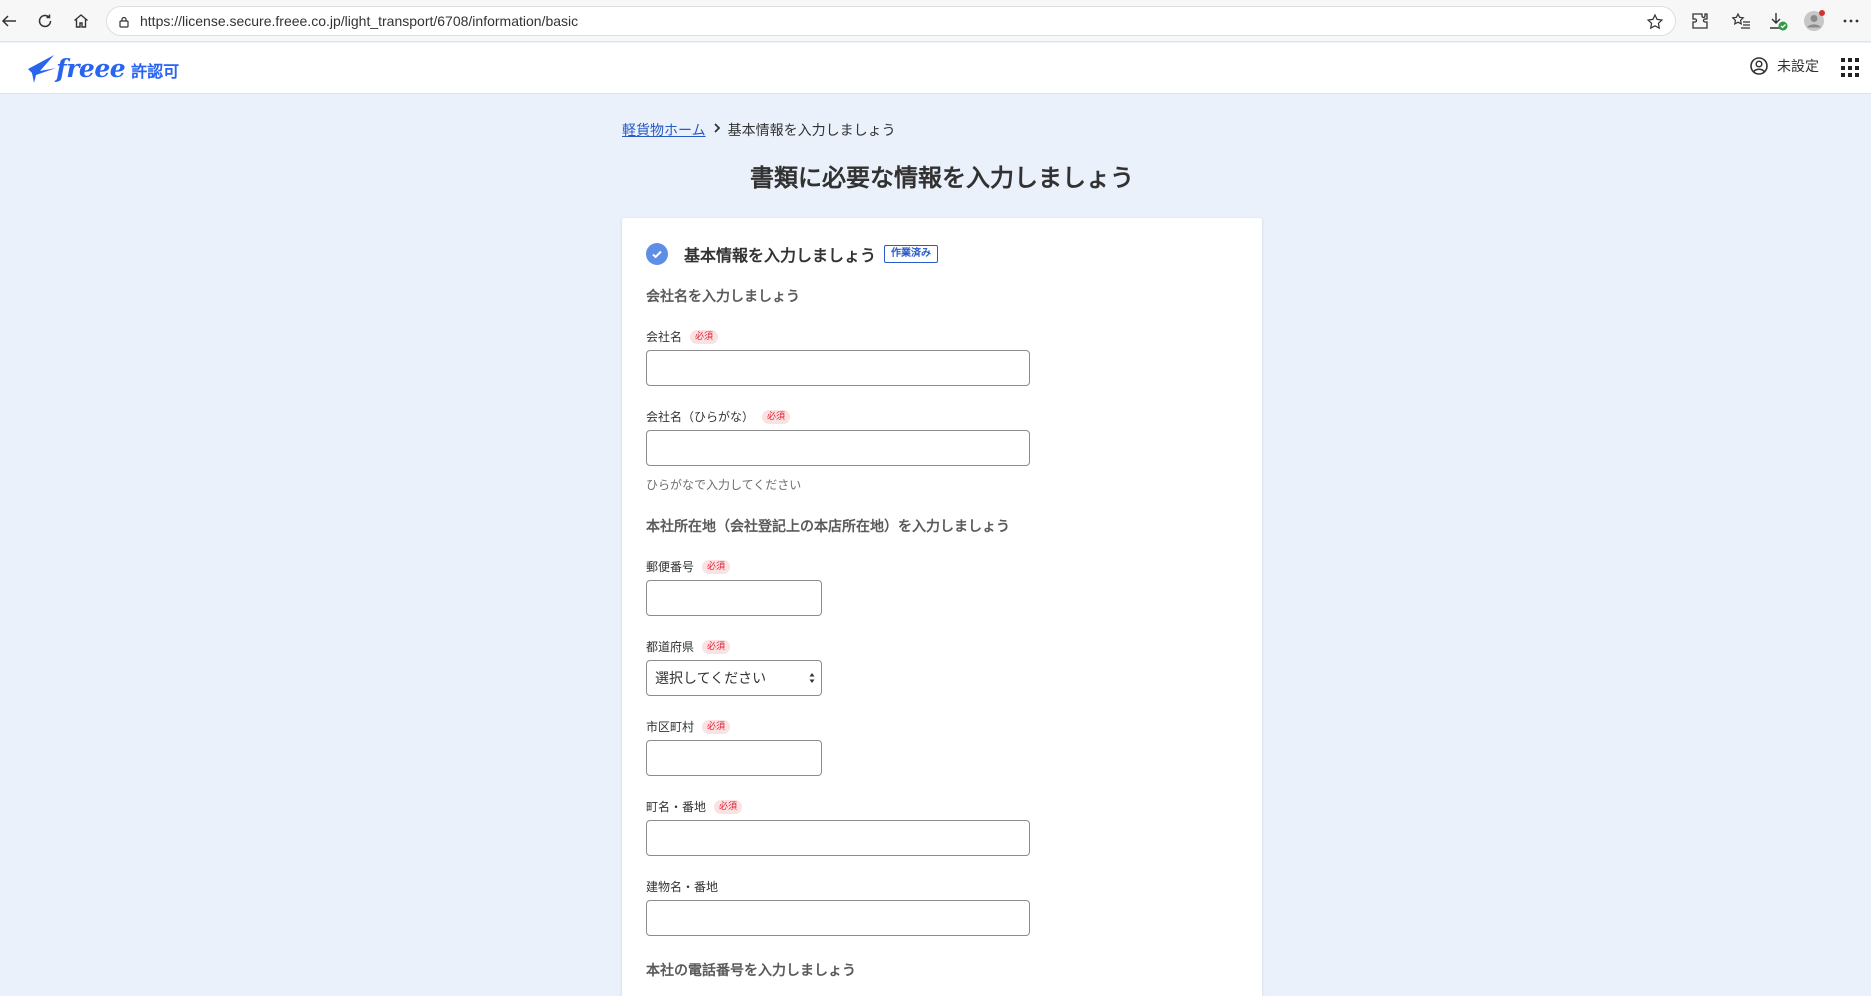 The height and width of the screenshot is (996, 1871). Describe the element at coordinates (838, 838) in the screenshot. I see `street-input` at that location.